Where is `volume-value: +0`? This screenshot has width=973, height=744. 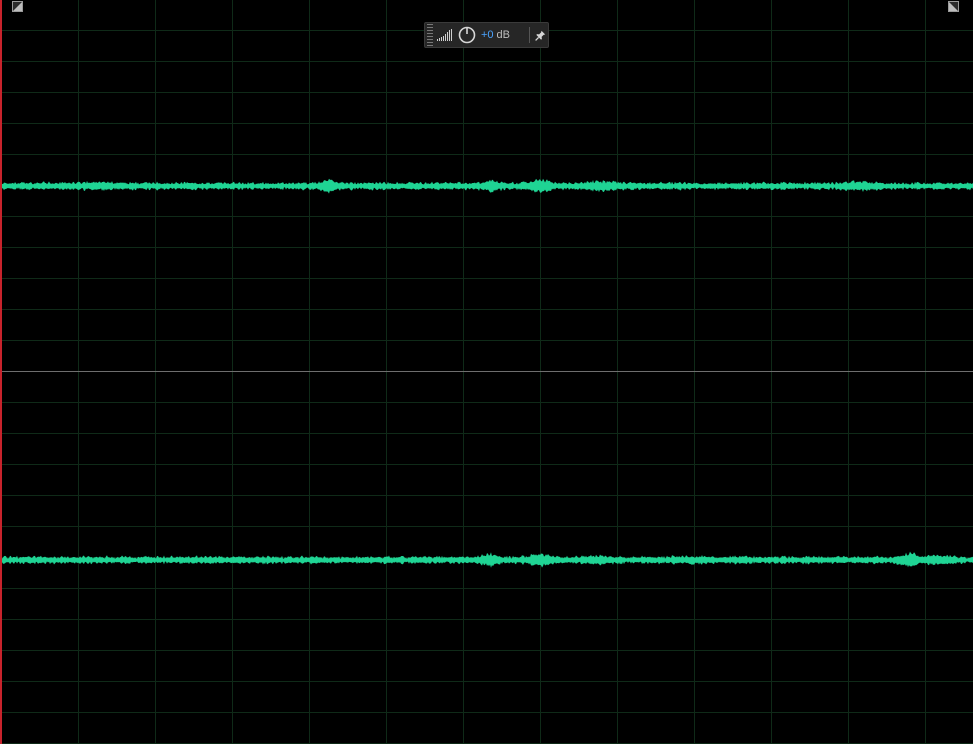
volume-value: +0 is located at coordinates (487, 35).